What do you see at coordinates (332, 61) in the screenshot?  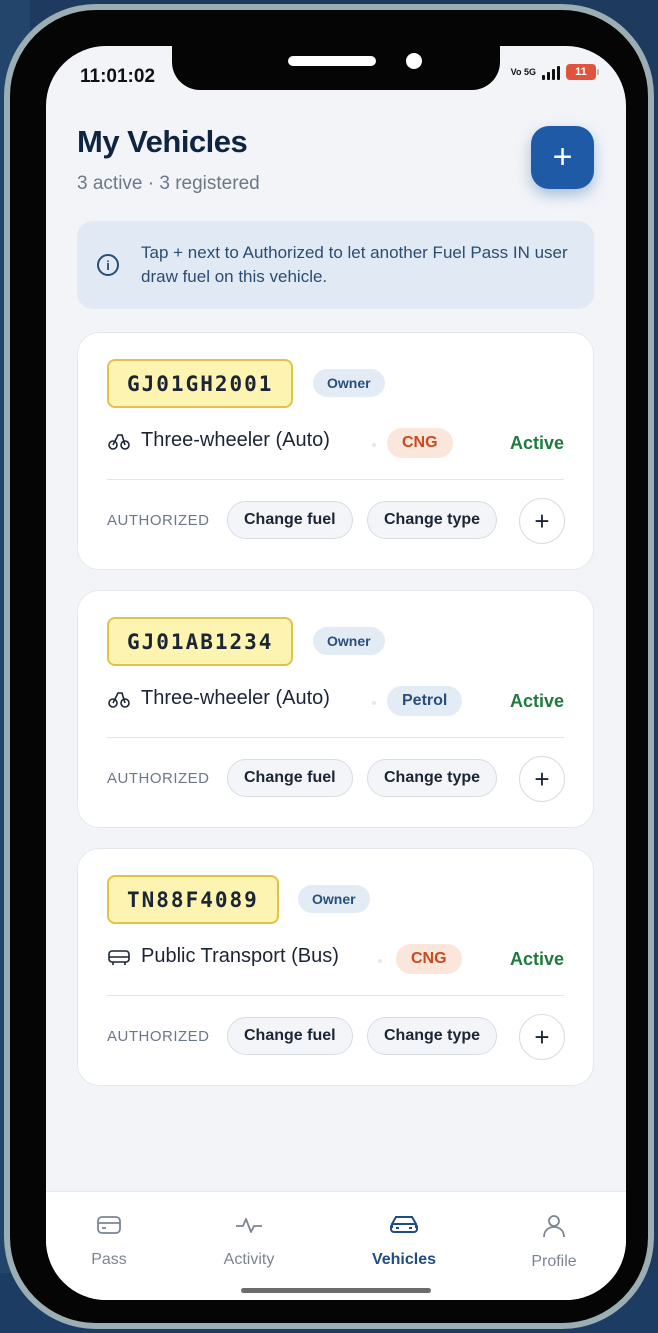 I see `speaker-pill` at bounding box center [332, 61].